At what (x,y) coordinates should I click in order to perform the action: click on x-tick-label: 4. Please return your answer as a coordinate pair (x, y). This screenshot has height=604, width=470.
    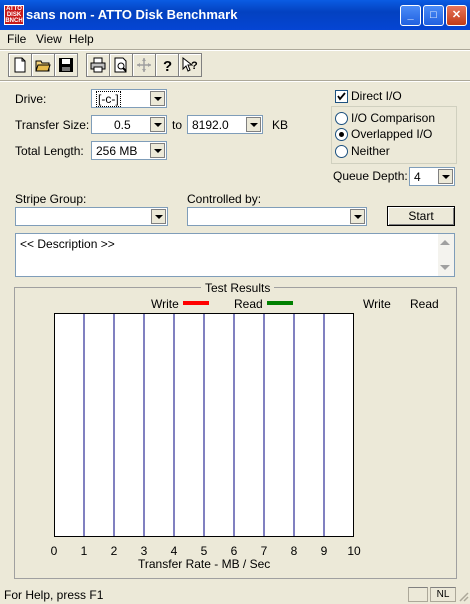
    Looking at the image, I should click on (174, 551).